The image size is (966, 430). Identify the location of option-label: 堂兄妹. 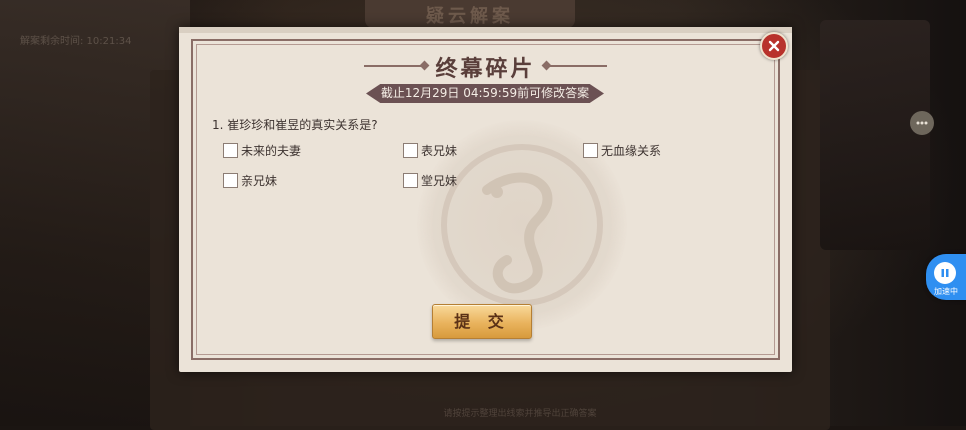
(439, 181).